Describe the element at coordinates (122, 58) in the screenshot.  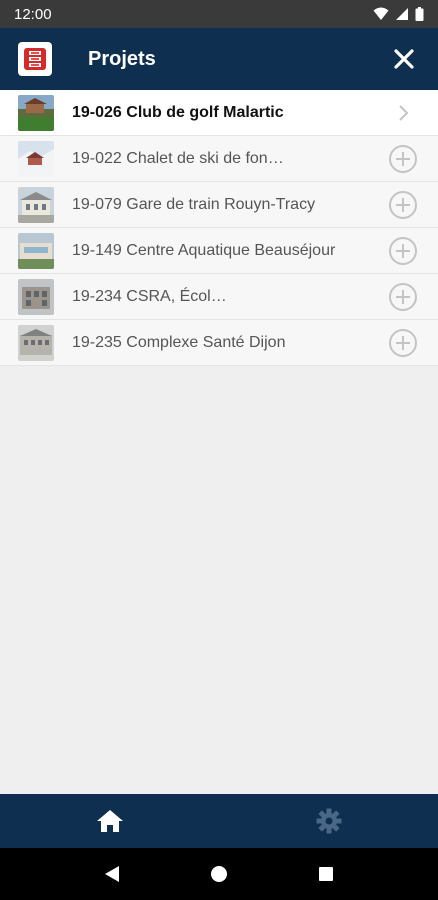
I see `page-title: Projets` at that location.